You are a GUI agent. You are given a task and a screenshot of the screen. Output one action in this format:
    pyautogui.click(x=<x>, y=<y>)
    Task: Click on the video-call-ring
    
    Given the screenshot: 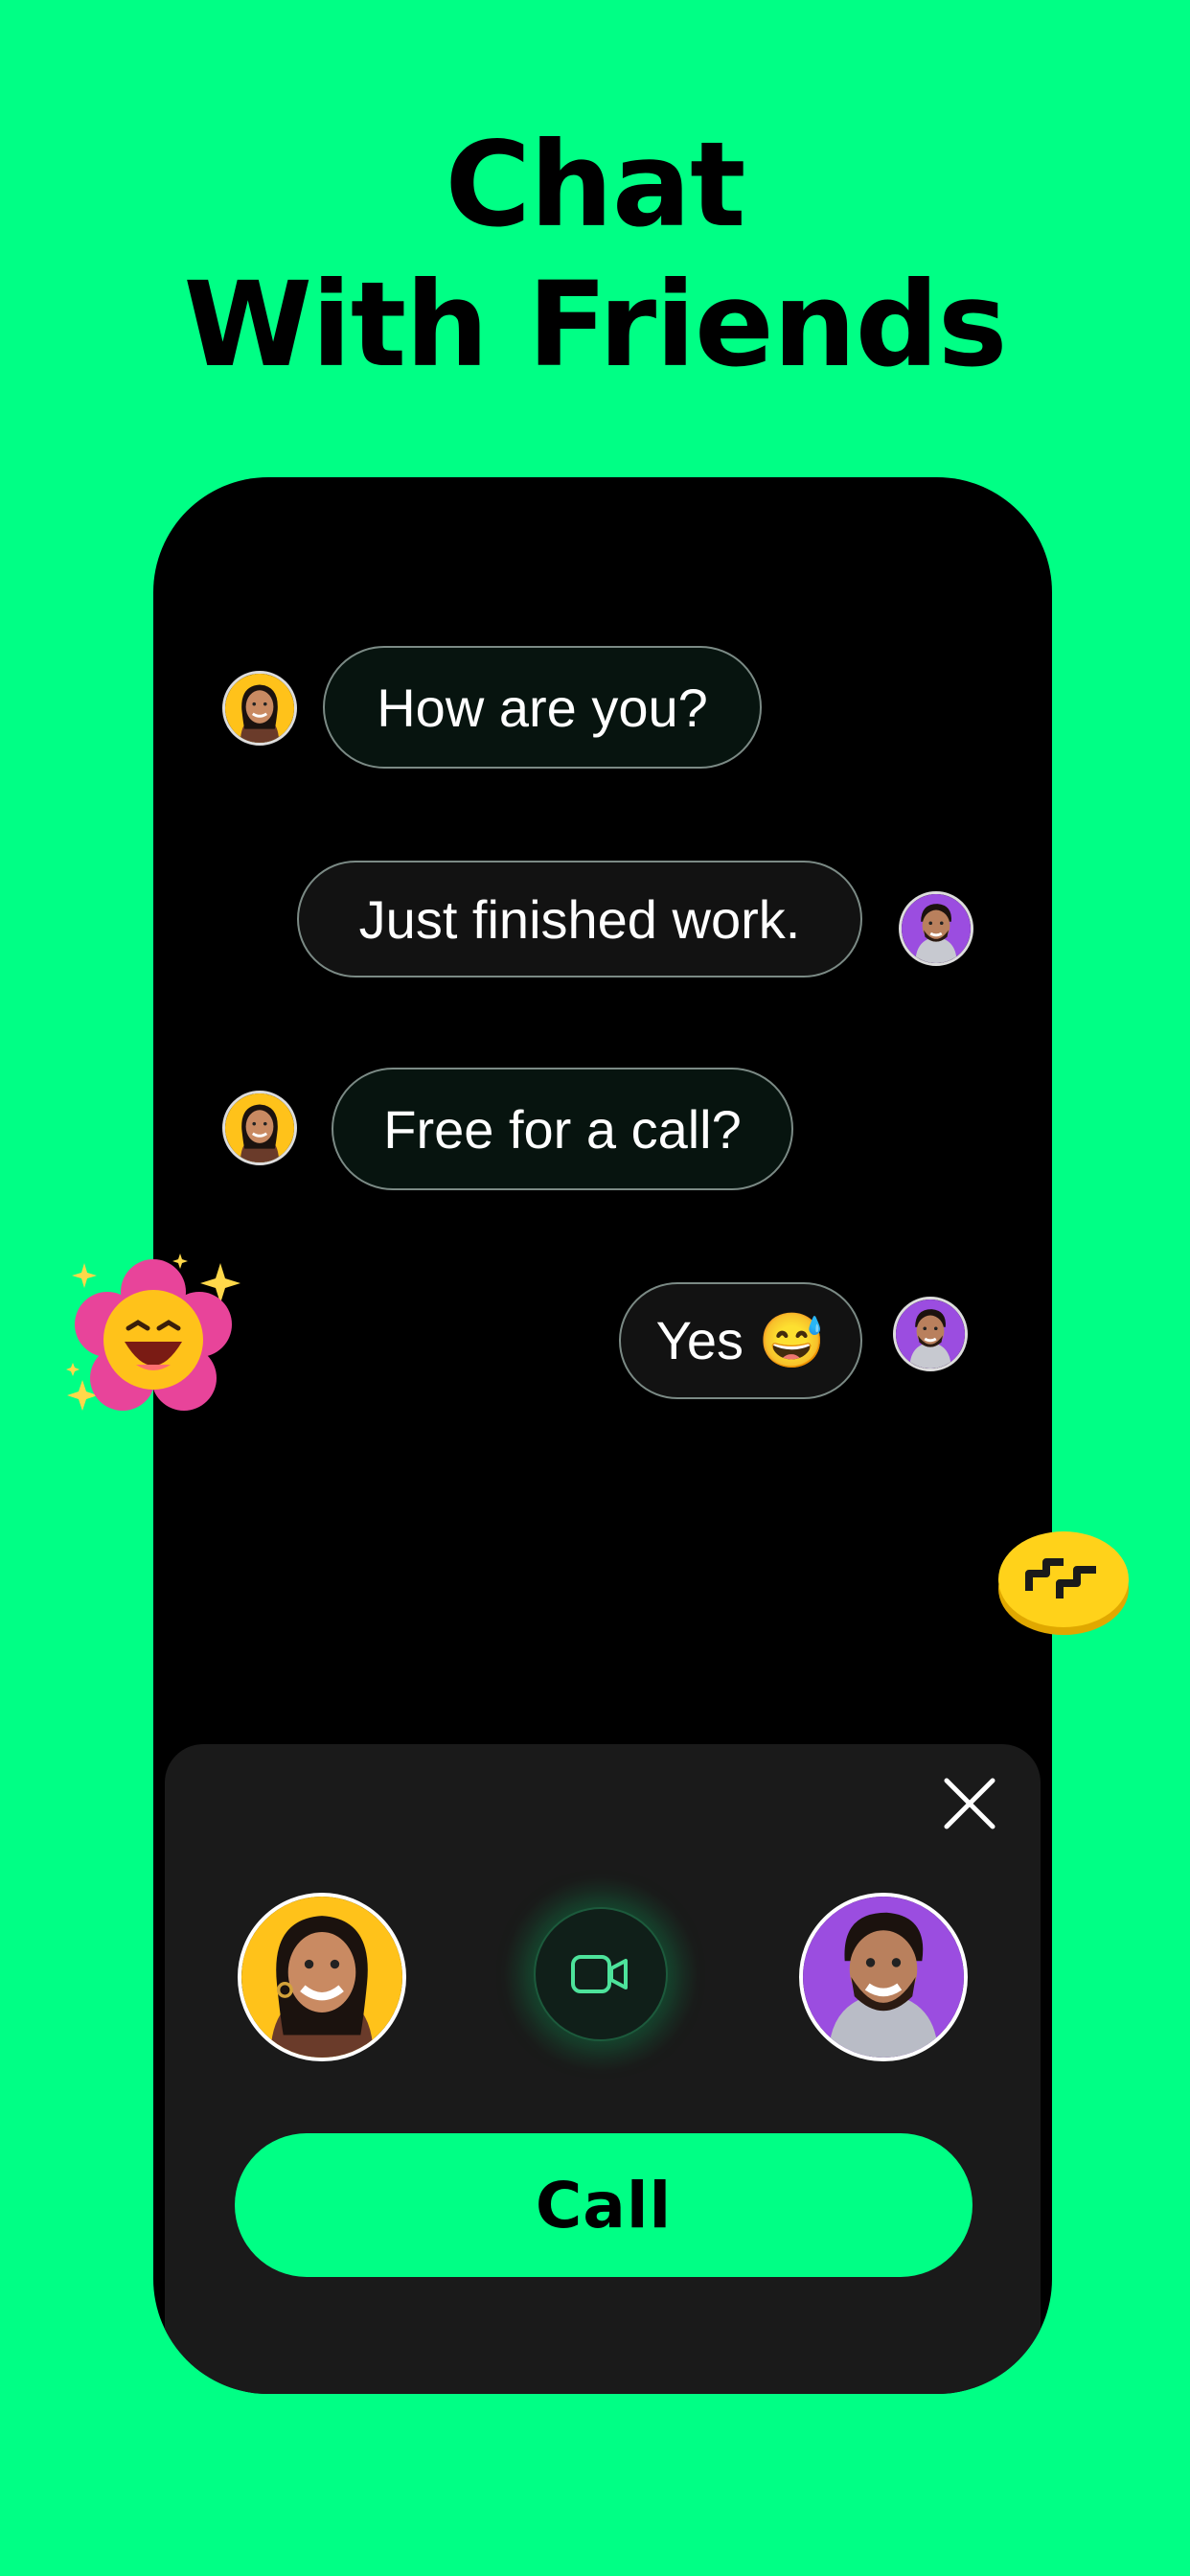 What is the action you would take?
    pyautogui.click(x=601, y=1974)
    